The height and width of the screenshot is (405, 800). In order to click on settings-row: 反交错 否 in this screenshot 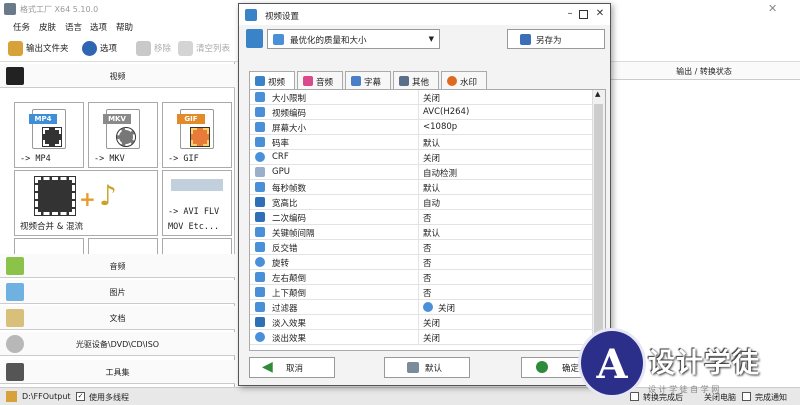, I will do `click(421, 247)`.